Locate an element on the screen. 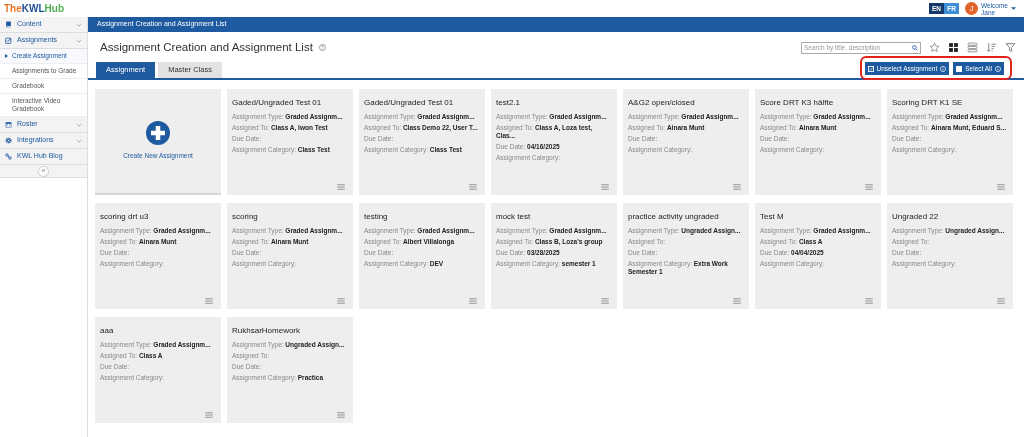 The image size is (1024, 437). page-title: Assignment Creation and Assignment List is located at coordinates (206, 47).